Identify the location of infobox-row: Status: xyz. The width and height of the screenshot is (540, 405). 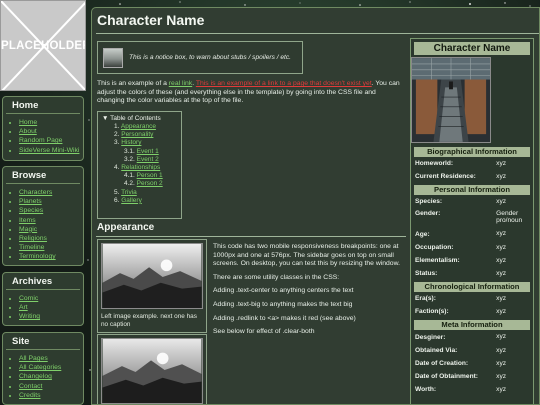
(472, 273).